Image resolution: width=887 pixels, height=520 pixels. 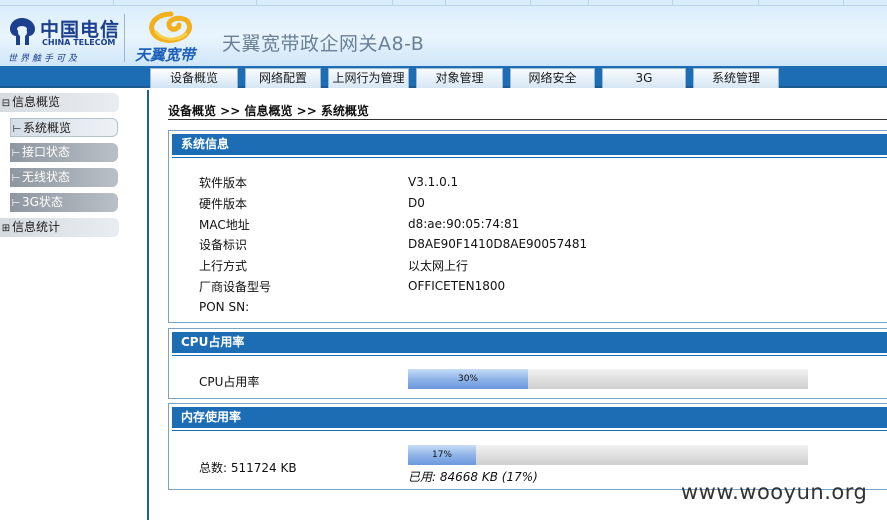 I want to click on system-info-title: 系统信息, so click(x=529, y=144).